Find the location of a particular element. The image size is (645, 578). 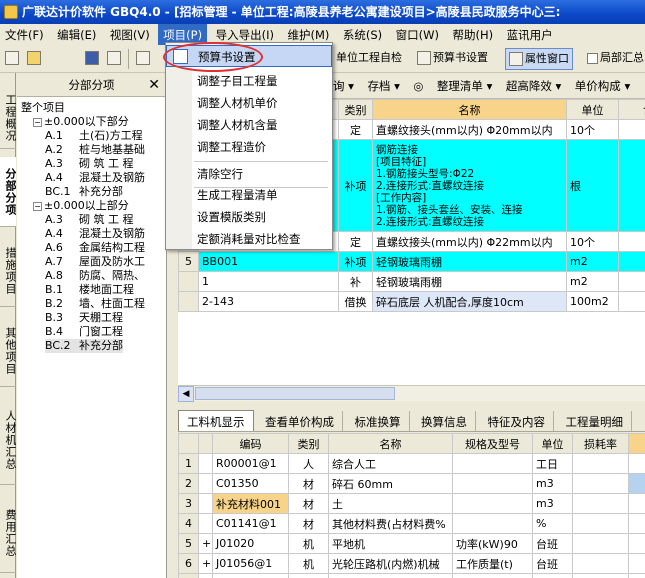

col-code-header: 编码 is located at coordinates (250, 443).